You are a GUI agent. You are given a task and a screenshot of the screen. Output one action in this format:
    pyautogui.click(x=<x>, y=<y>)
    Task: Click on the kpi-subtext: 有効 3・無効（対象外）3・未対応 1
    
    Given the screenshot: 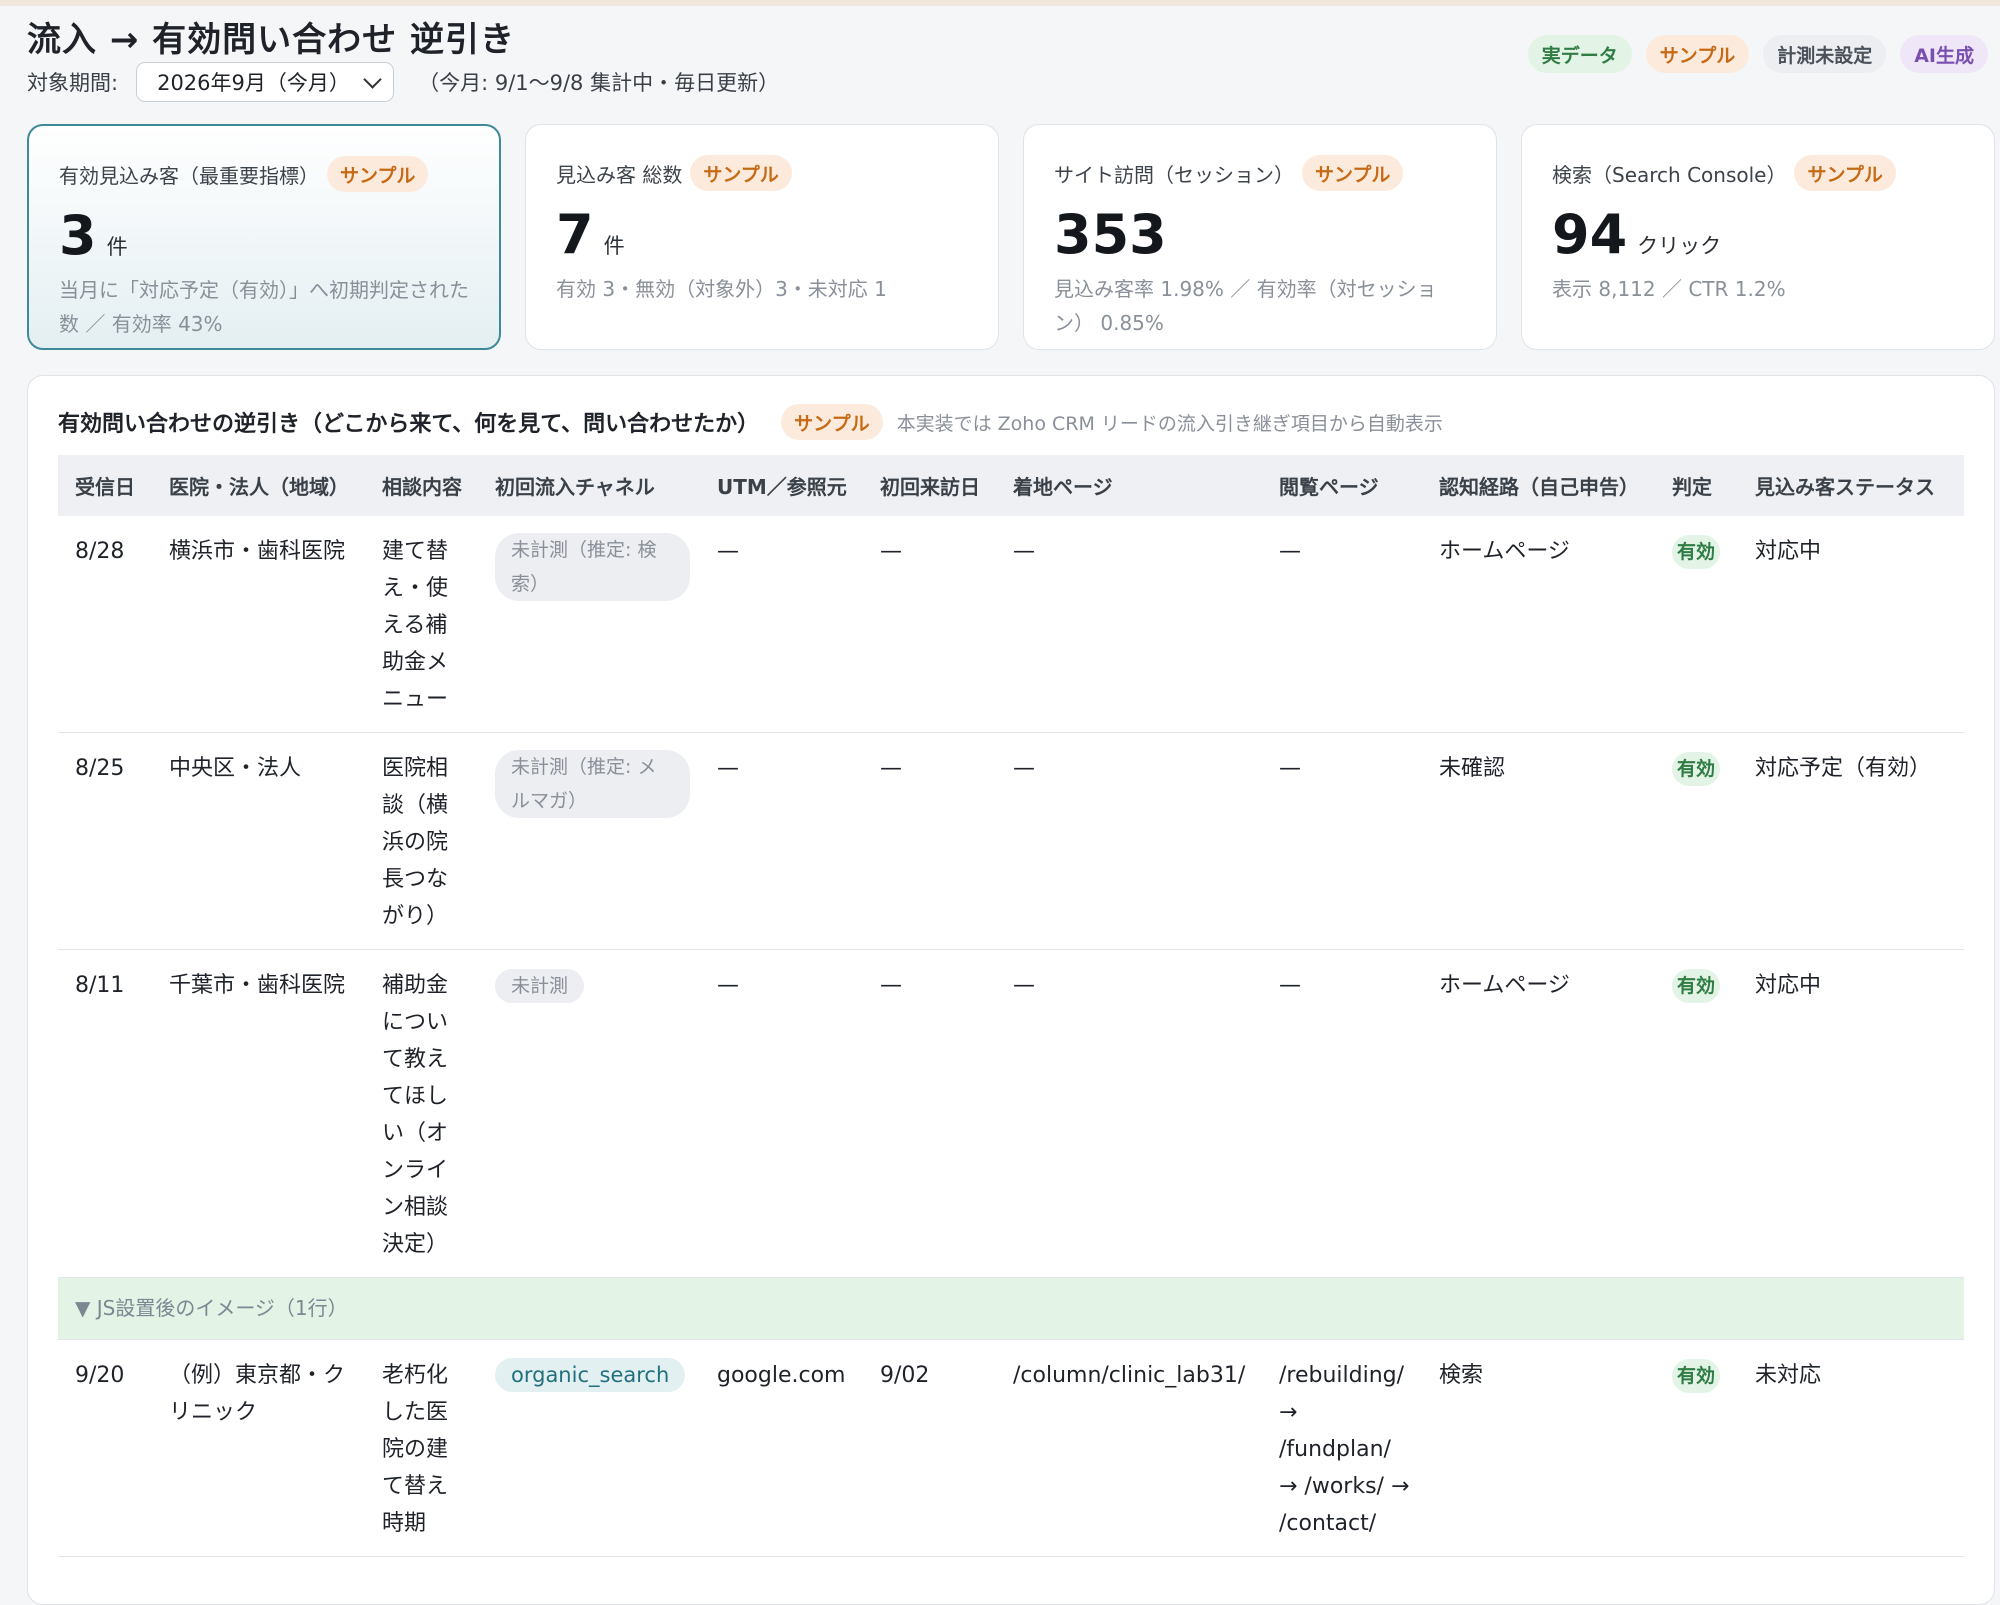 What is the action you would take?
    pyautogui.click(x=721, y=289)
    